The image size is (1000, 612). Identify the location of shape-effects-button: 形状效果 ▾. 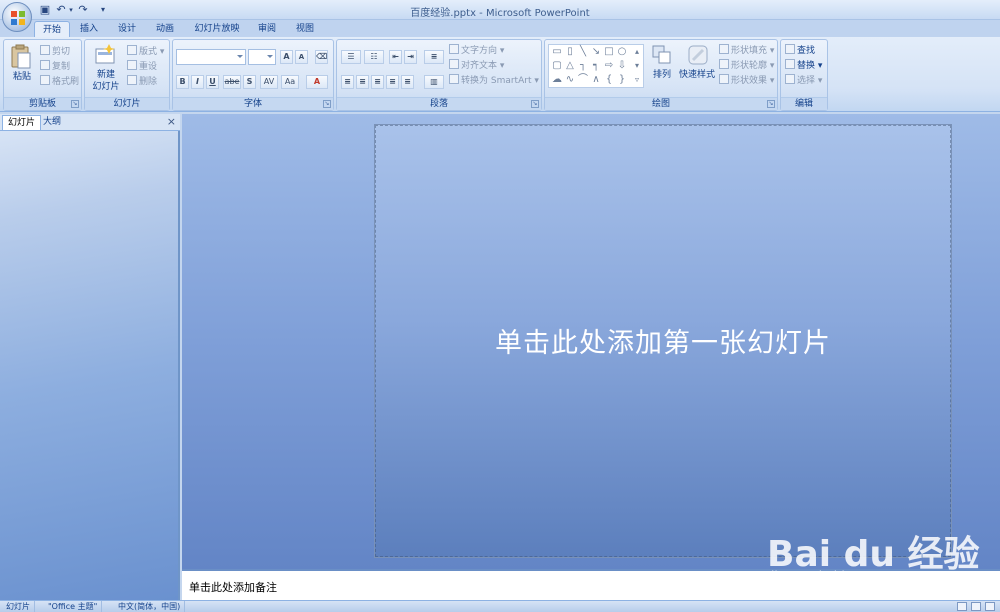
(746, 80).